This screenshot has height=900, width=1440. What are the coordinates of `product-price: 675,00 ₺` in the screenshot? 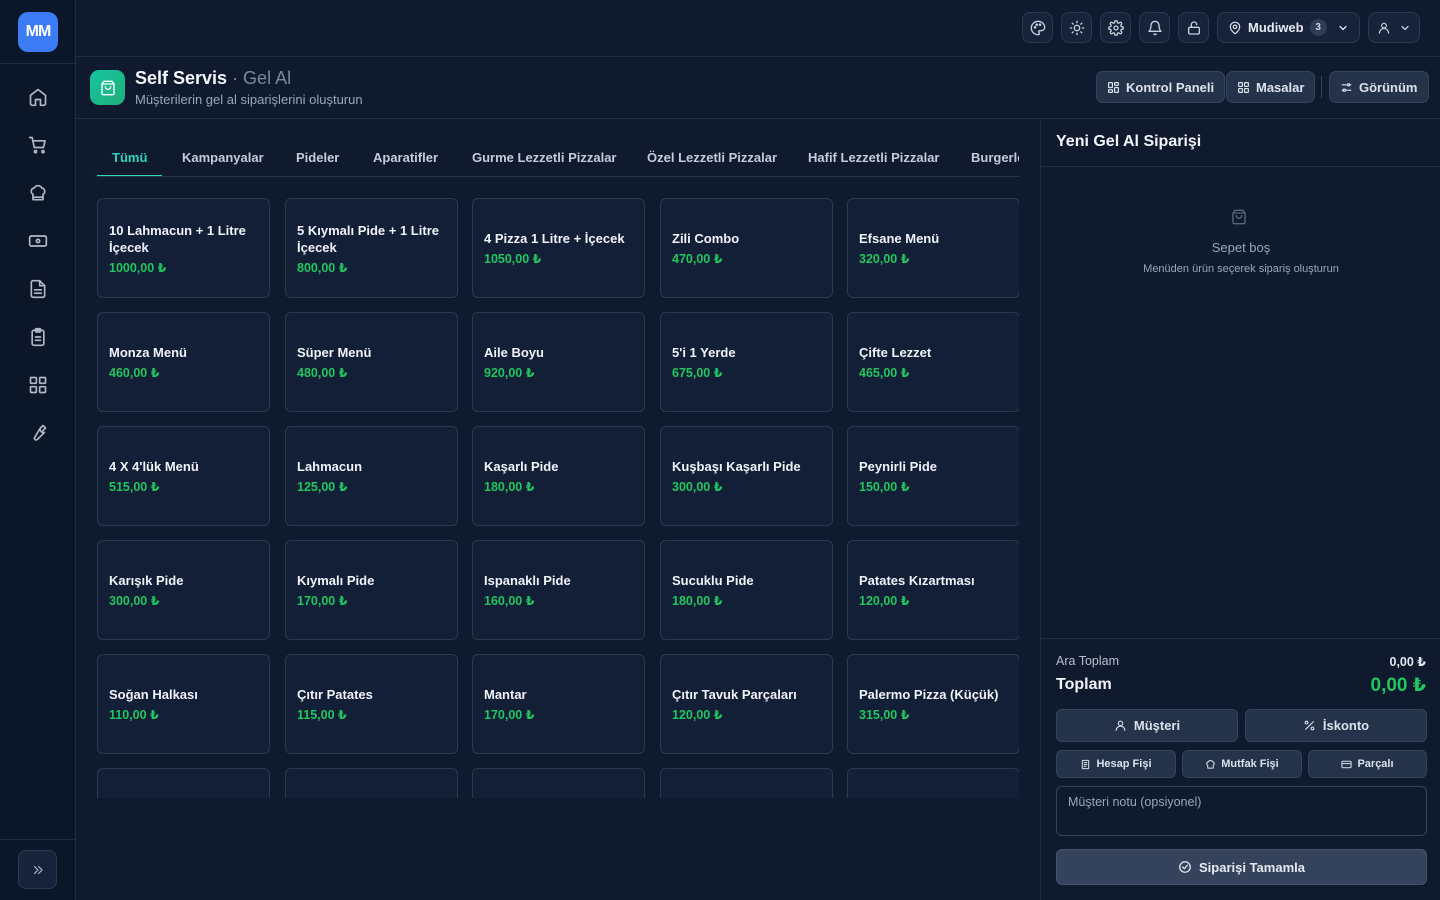 It's located at (697, 373).